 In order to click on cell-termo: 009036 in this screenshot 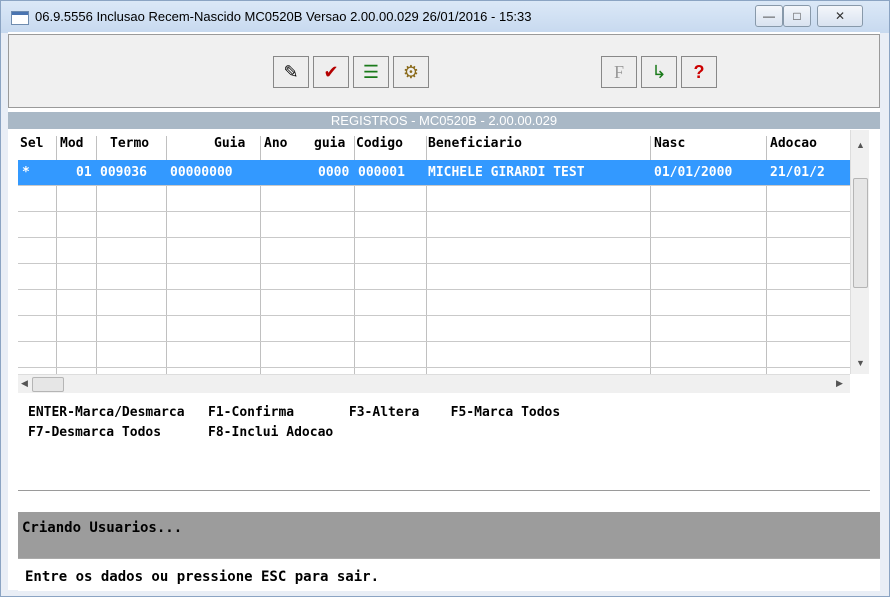, I will do `click(123, 172)`.